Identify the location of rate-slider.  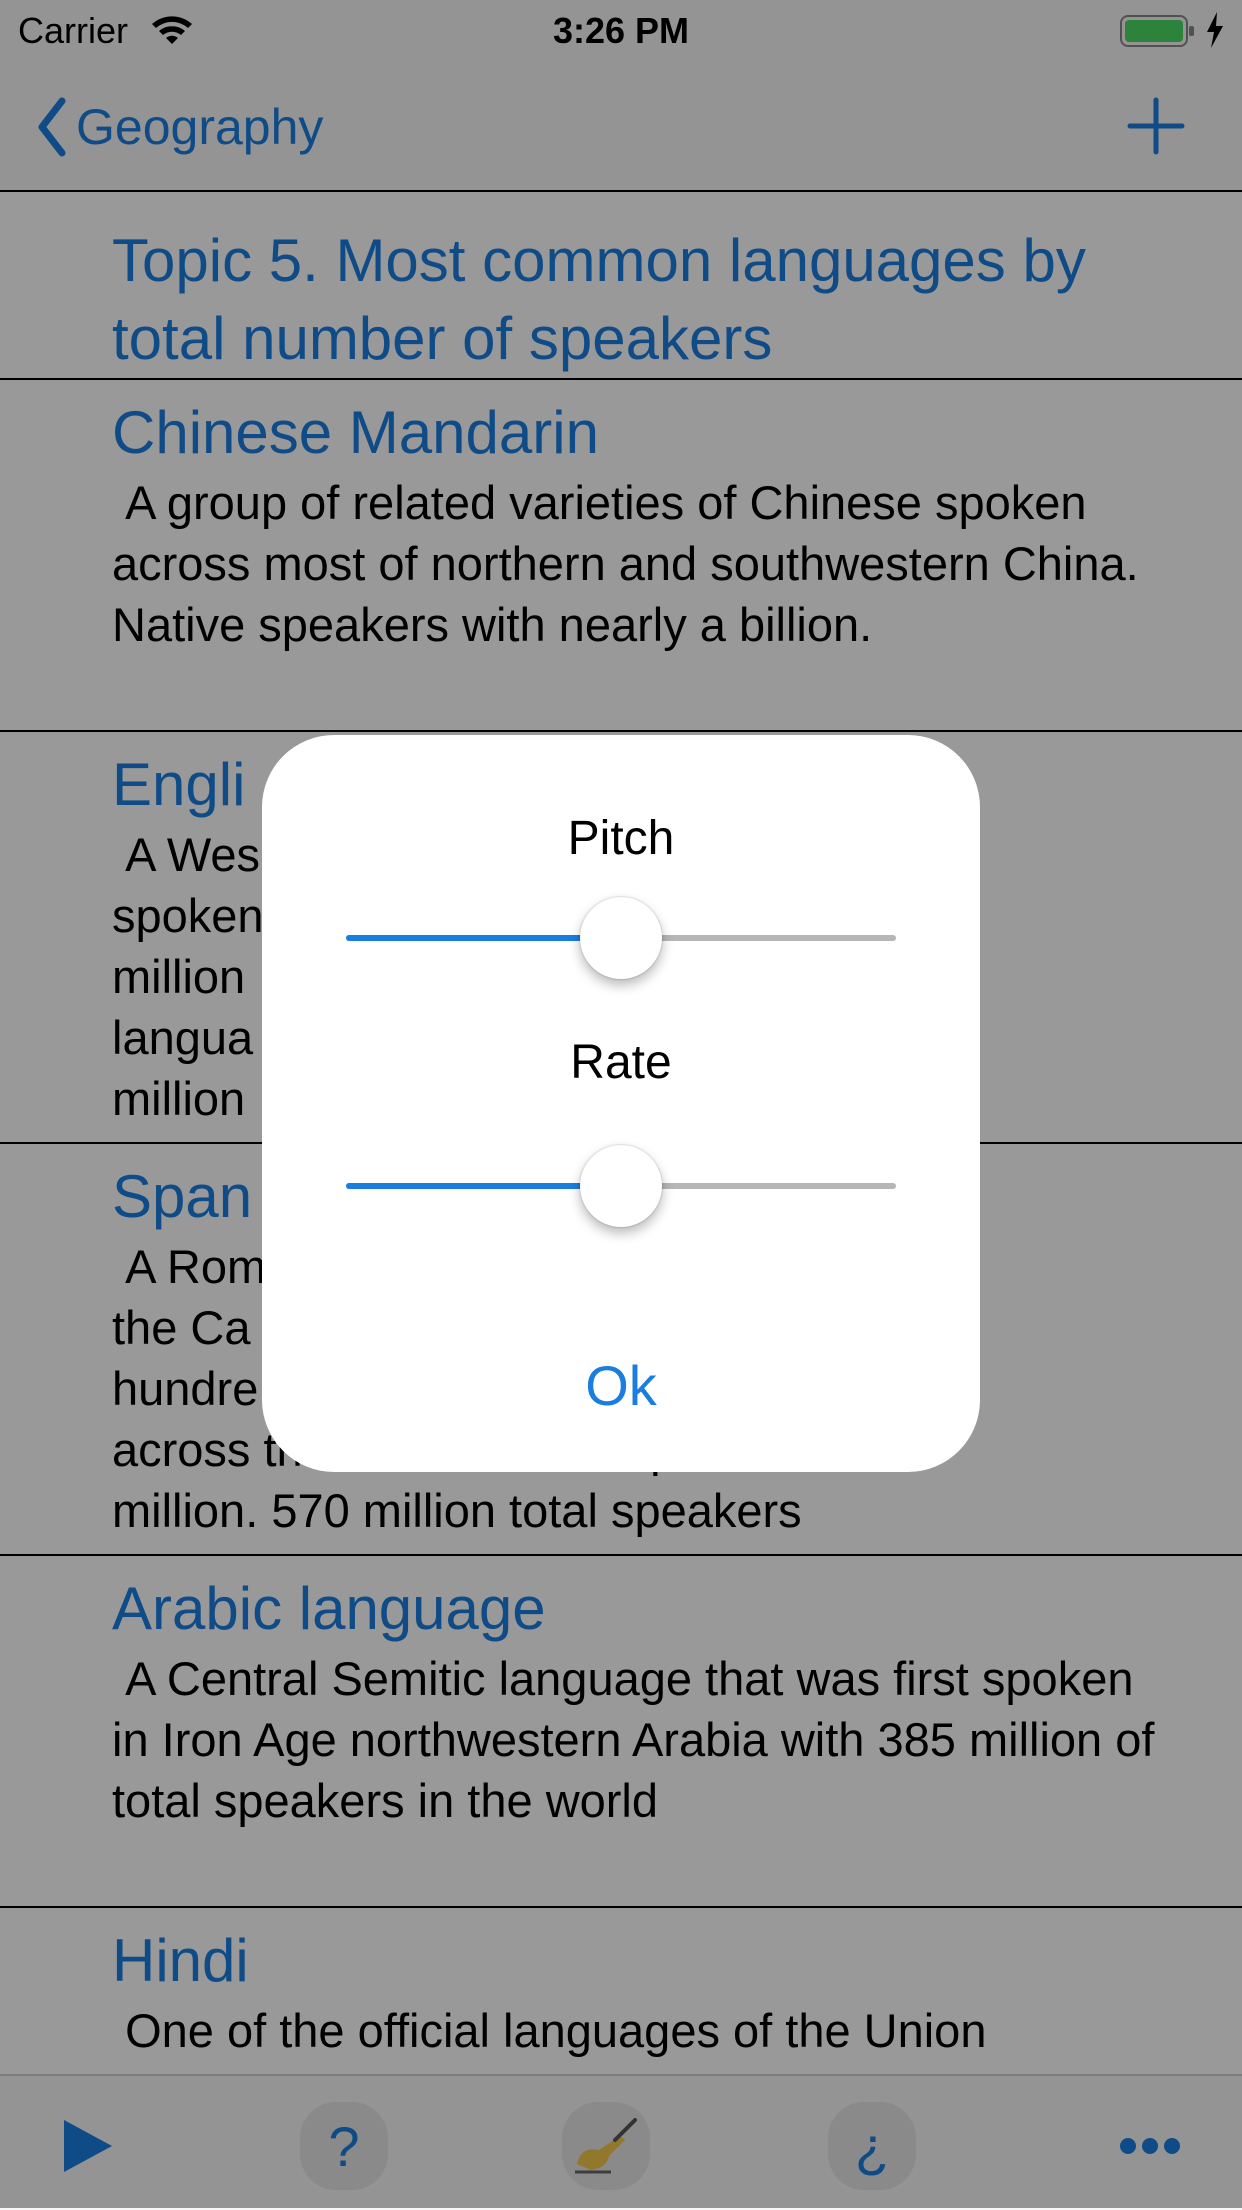
(621, 1186).